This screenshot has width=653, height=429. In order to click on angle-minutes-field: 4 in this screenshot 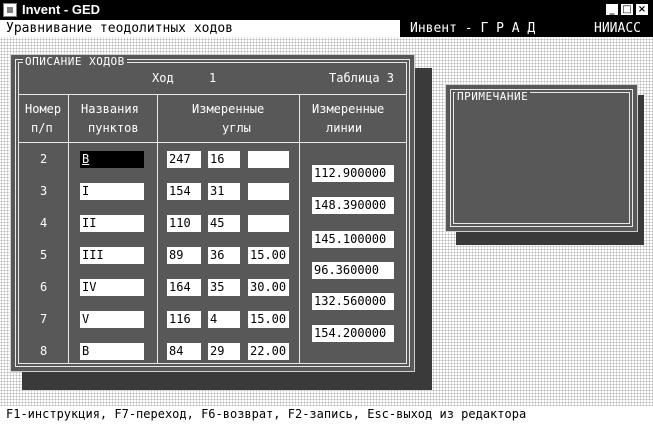, I will do `click(224, 319)`.